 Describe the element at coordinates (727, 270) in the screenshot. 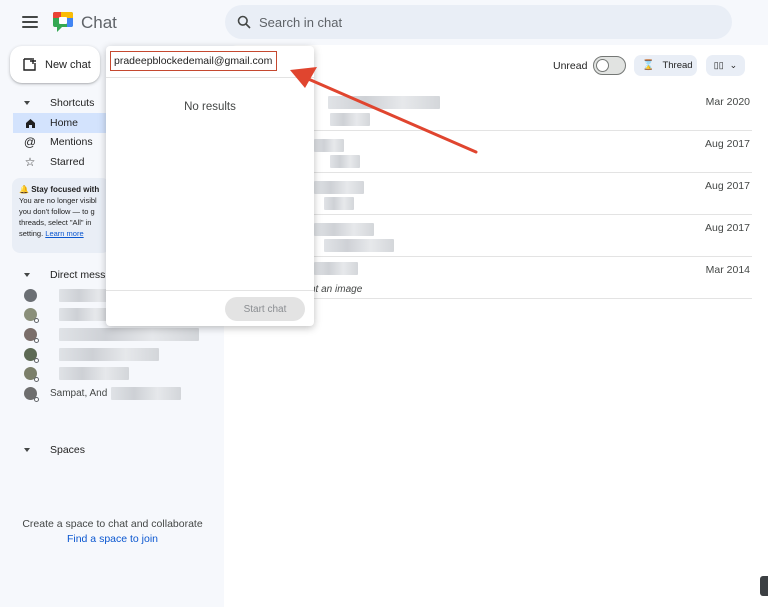

I see `conversation-date: Mar 2014` at that location.